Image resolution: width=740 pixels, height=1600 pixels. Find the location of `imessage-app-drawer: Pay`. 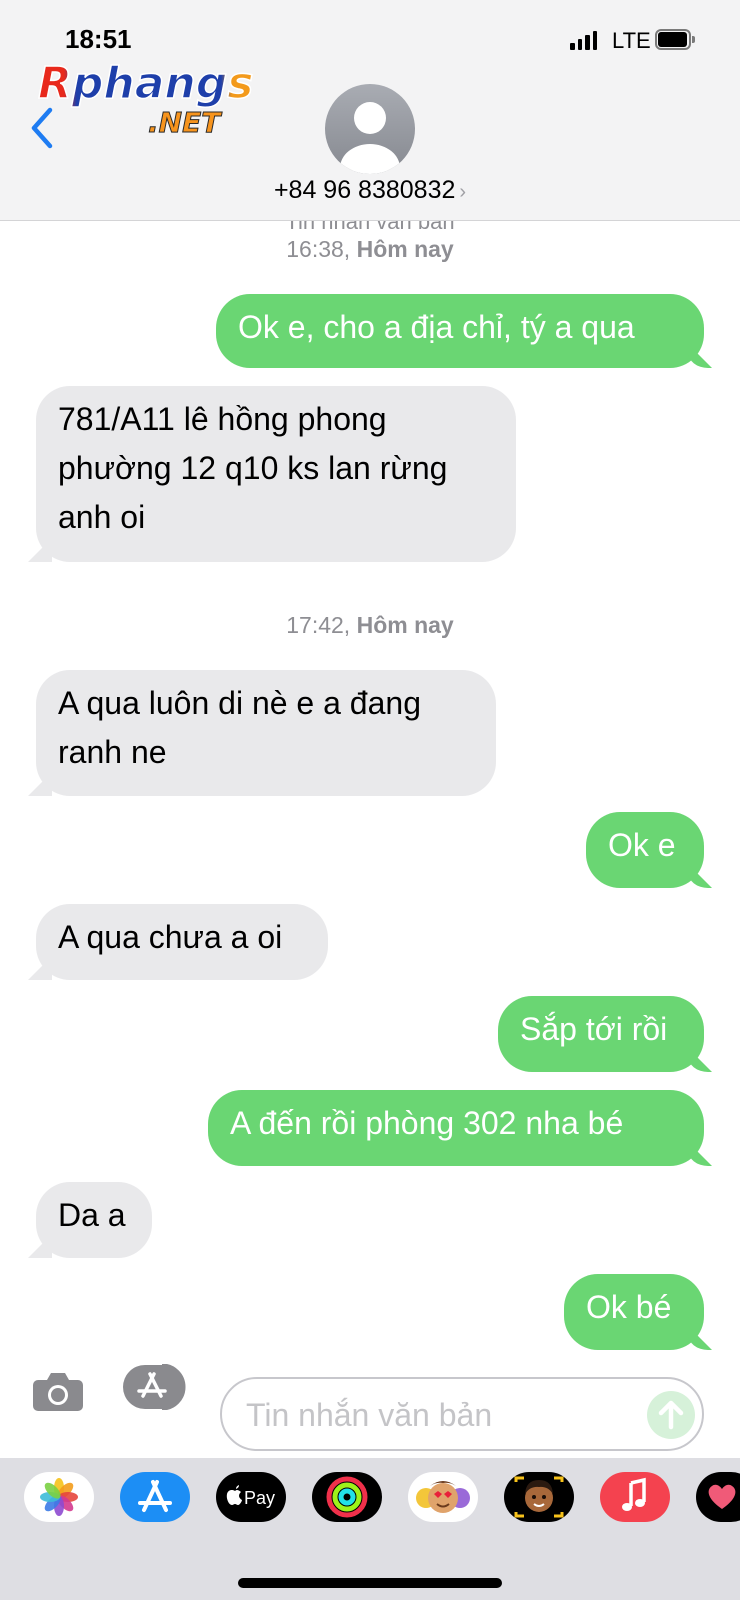

imessage-app-drawer: Pay is located at coordinates (370, 1529).